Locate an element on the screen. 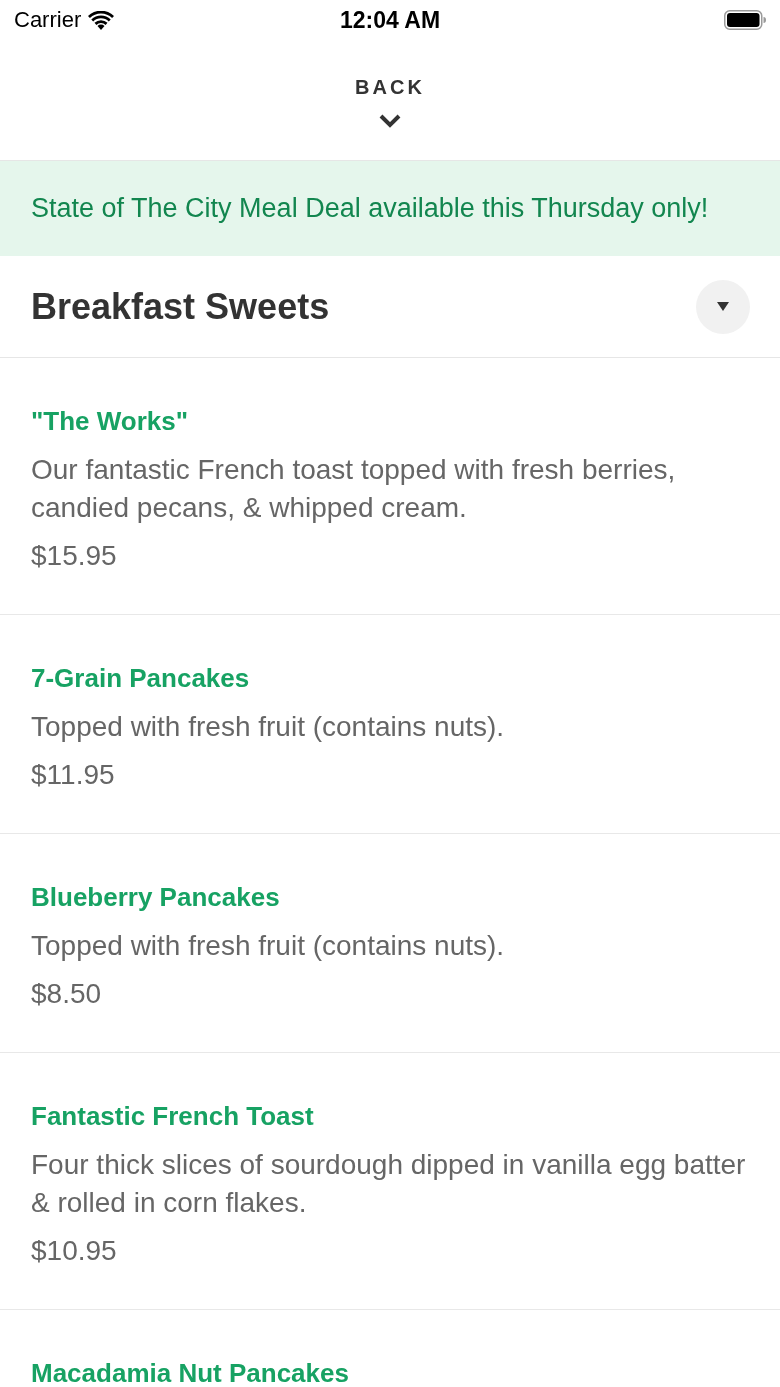 The width and height of the screenshot is (780, 1387). menu-item-name: Blueberry Pancakes is located at coordinates (155, 897).